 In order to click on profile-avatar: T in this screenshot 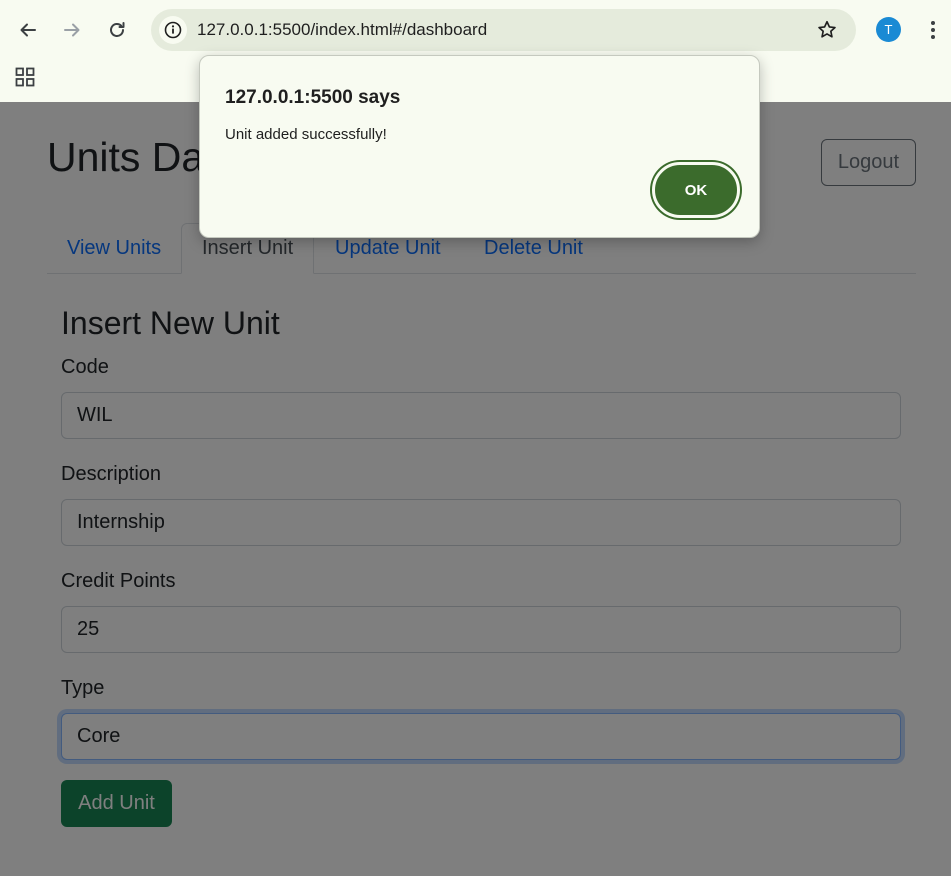, I will do `click(888, 29)`.